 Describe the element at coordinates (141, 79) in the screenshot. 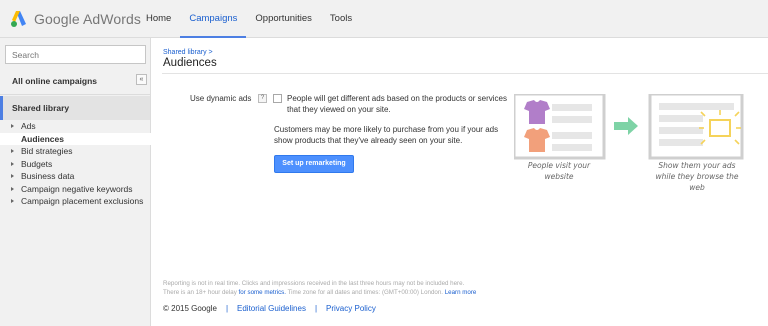

I see `collapse-sidebar-button: «` at that location.